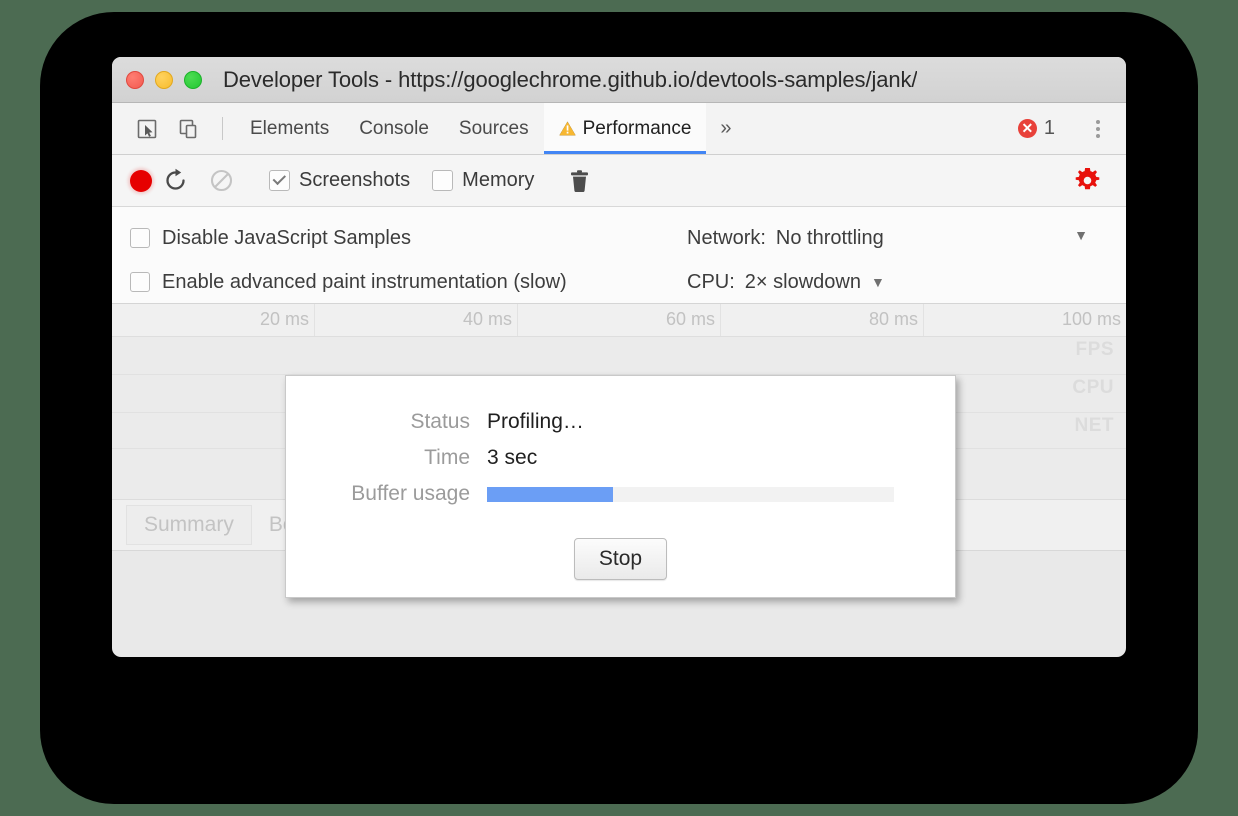  What do you see at coordinates (447, 457) in the screenshot?
I see `time-label: Time` at bounding box center [447, 457].